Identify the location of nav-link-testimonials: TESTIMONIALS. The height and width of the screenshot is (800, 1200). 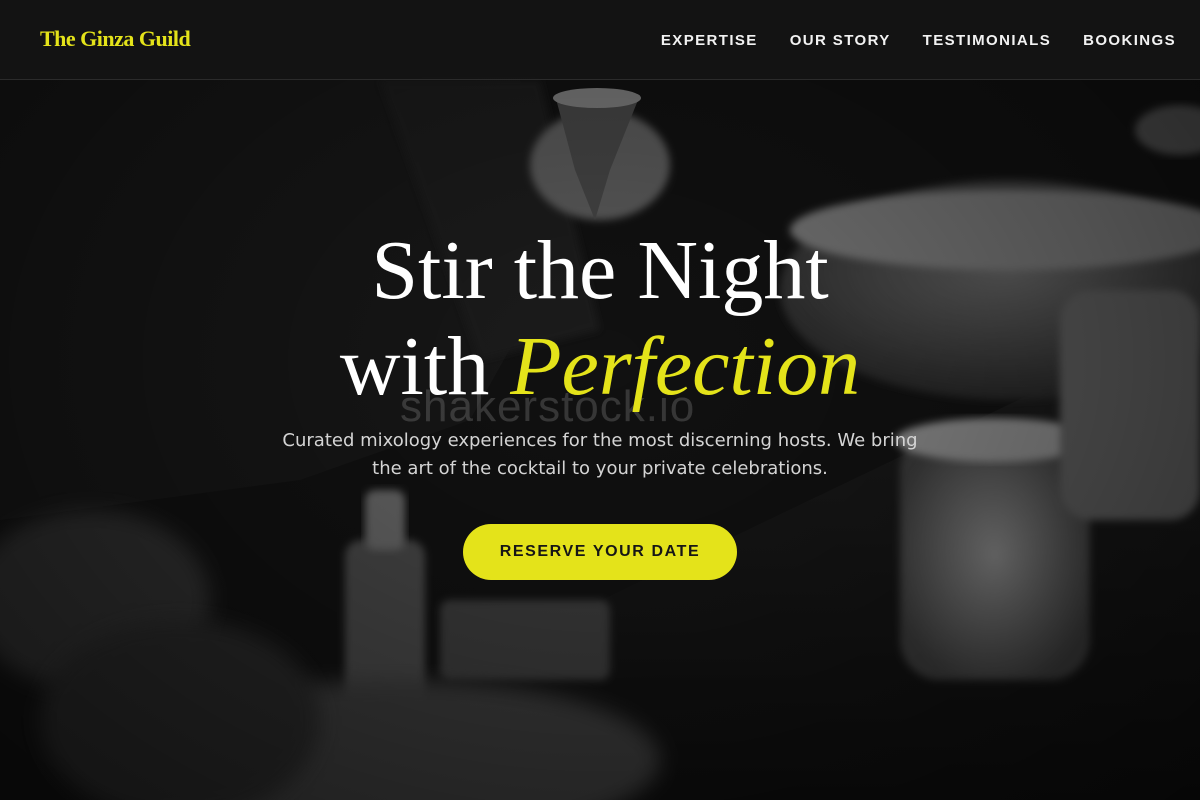
(987, 40).